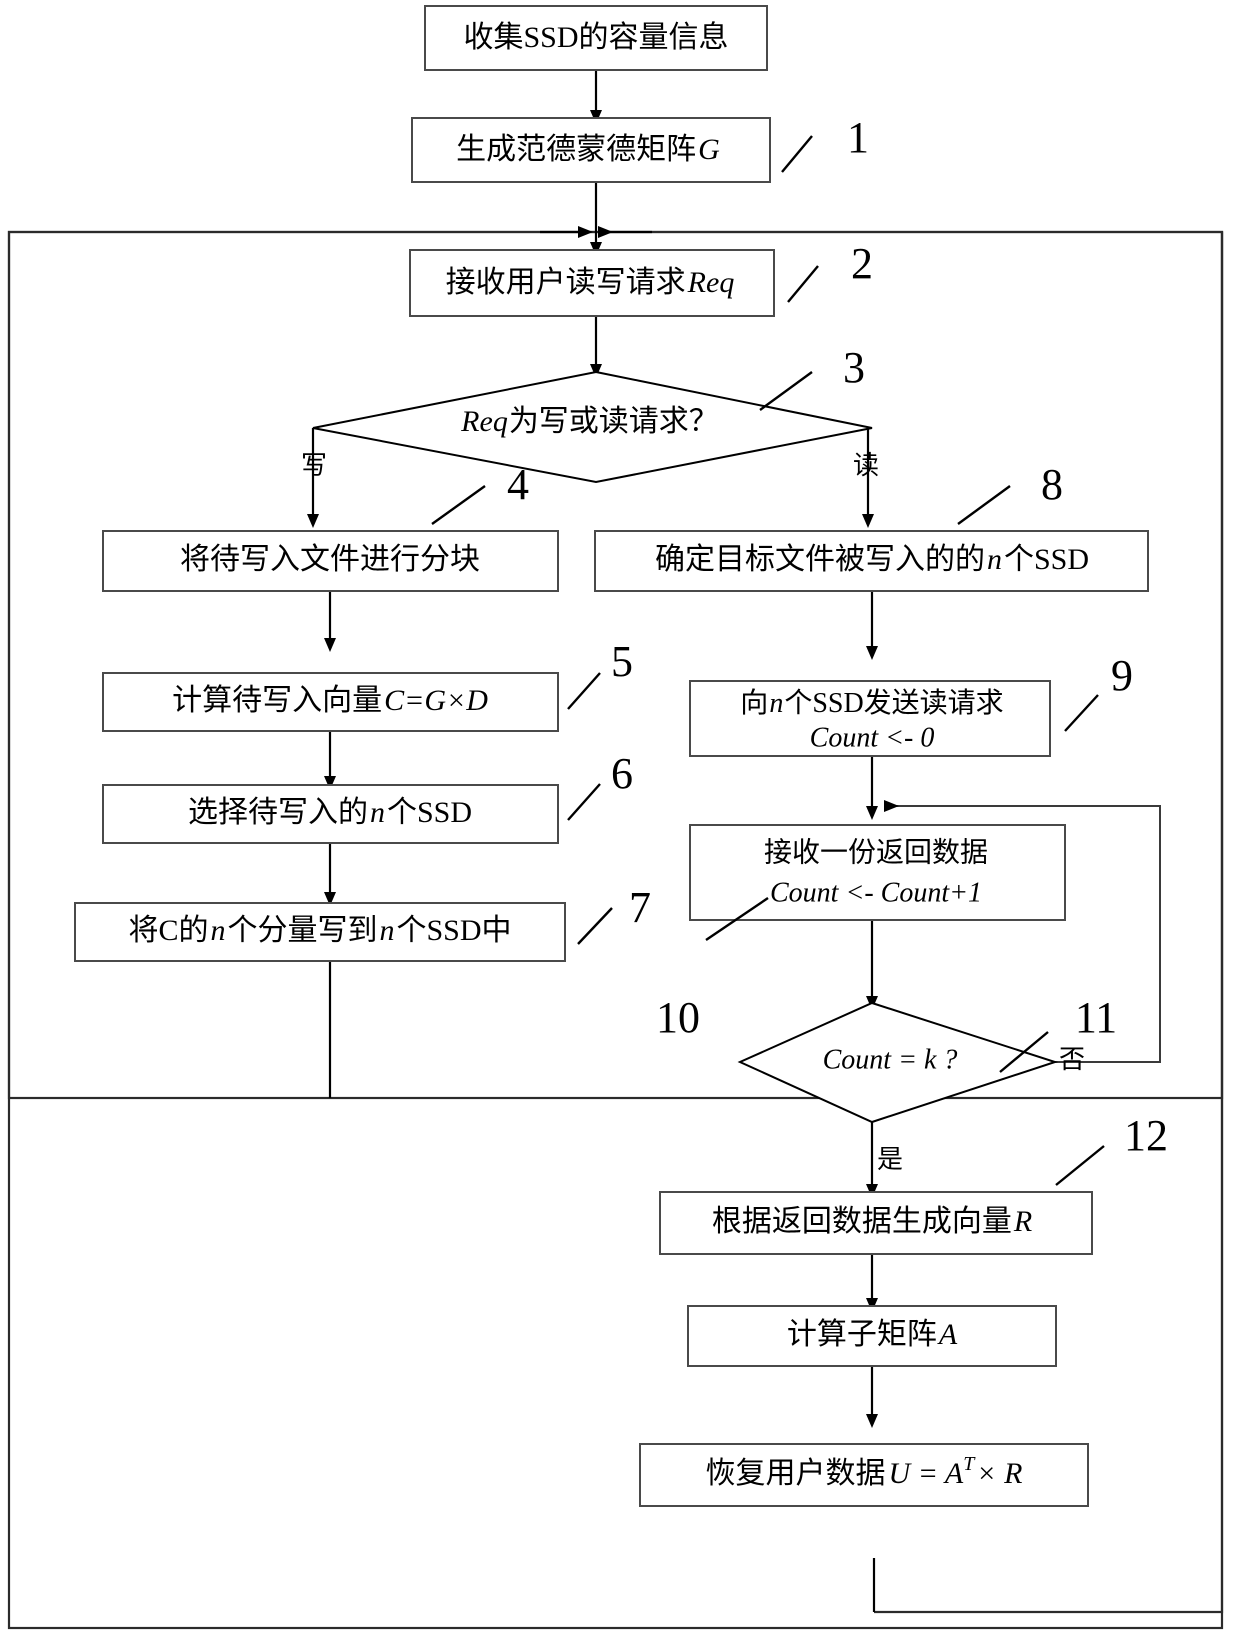  I want to click on node-generate-vandermonde-matrix-label: 生成范德蒙德矩阵G, so click(588, 149).